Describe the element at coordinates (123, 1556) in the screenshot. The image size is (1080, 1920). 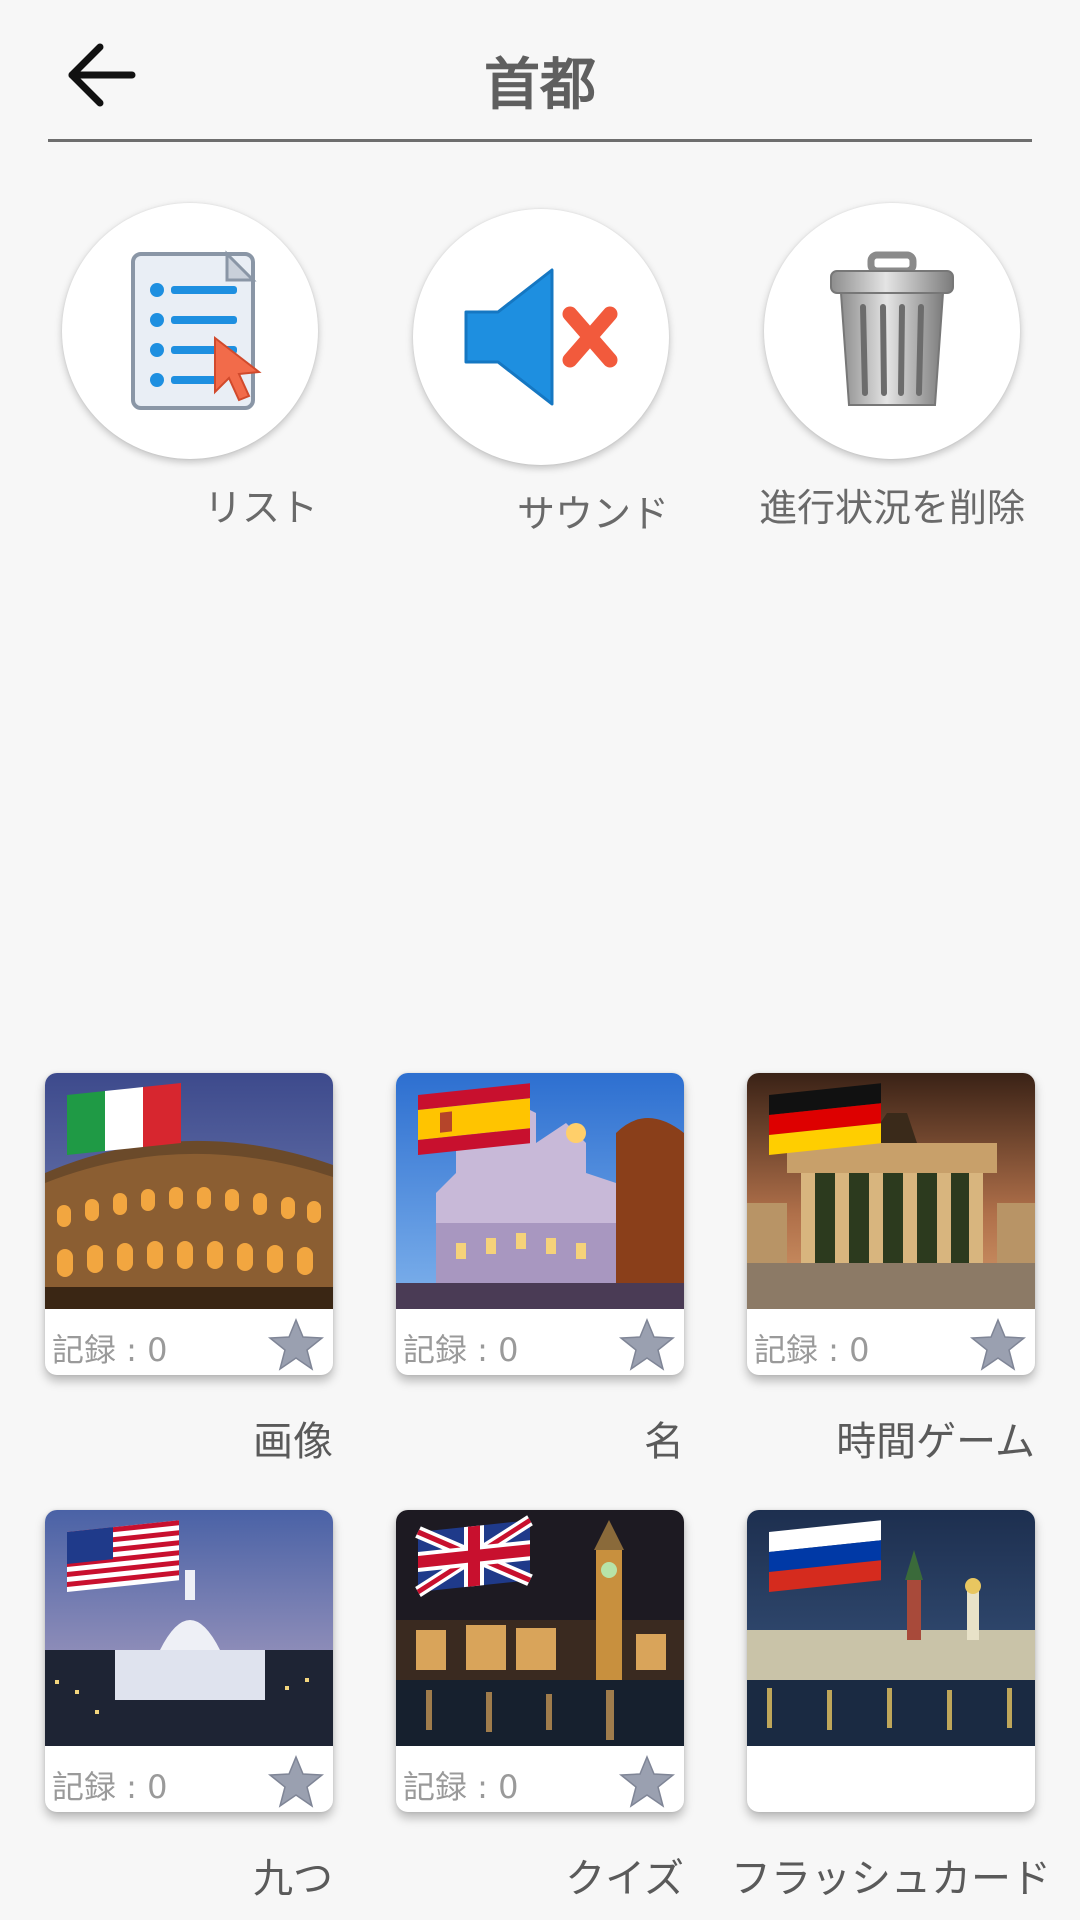
I see `usa-flag` at that location.